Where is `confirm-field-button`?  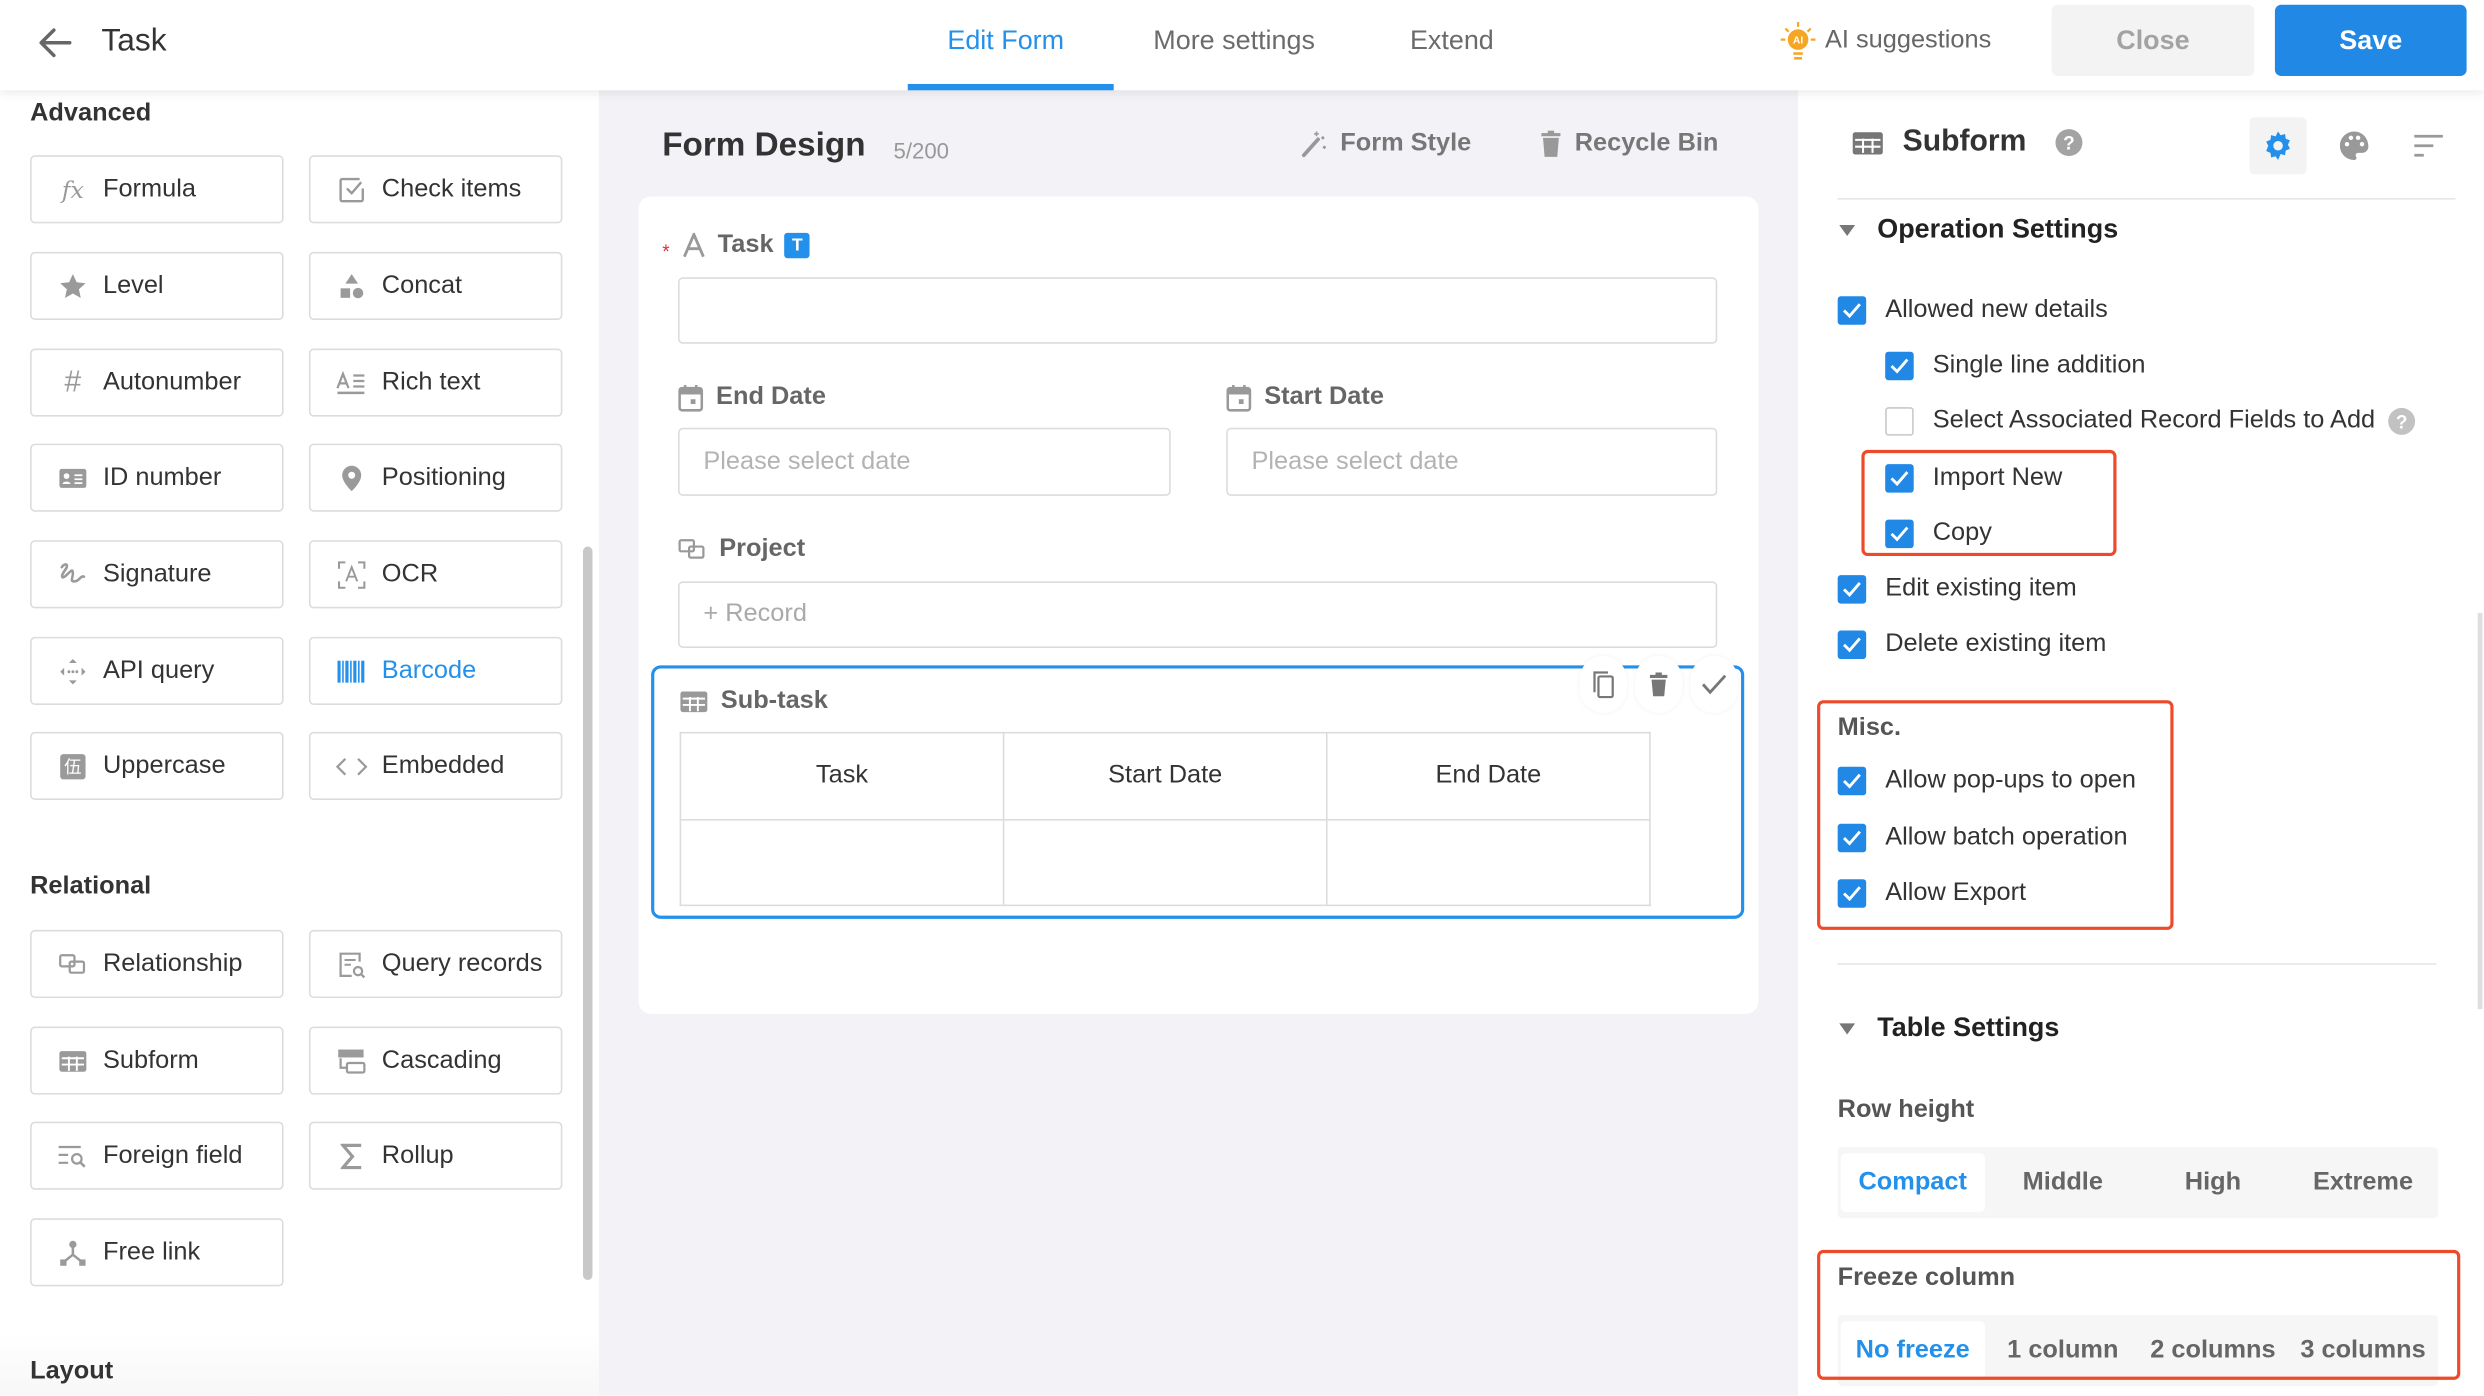
confirm-field-button is located at coordinates (1714, 684).